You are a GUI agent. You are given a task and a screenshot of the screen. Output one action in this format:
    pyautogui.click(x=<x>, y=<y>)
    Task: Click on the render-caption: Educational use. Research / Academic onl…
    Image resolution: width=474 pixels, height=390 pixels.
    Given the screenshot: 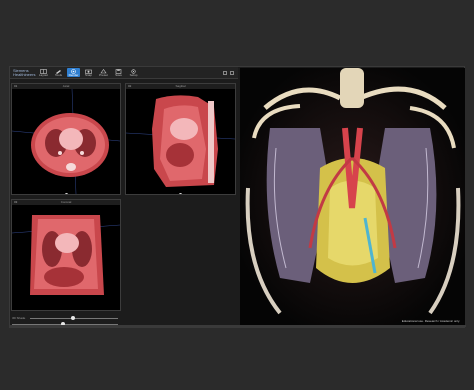 What is the action you would take?
    pyautogui.click(x=430, y=321)
    